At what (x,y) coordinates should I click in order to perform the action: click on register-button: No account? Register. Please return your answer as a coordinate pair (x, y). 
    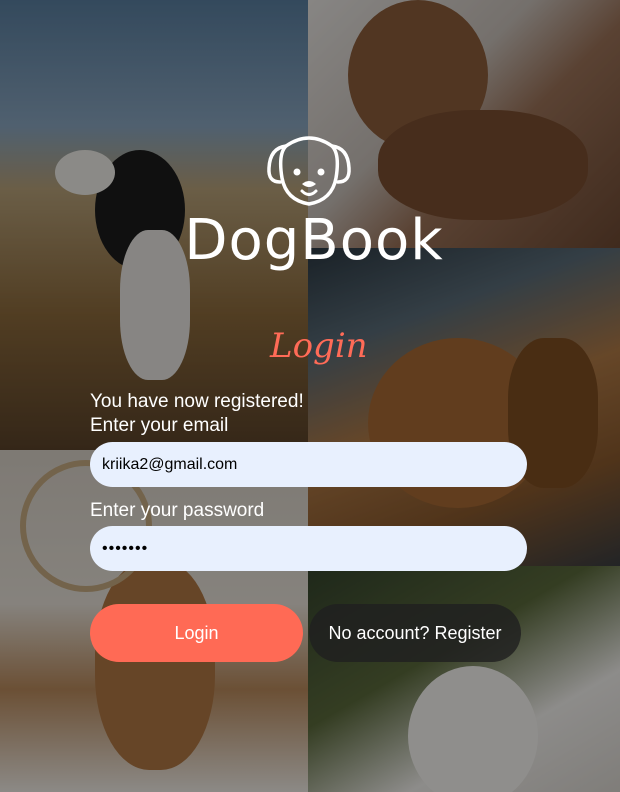
    Looking at the image, I should click on (415, 633).